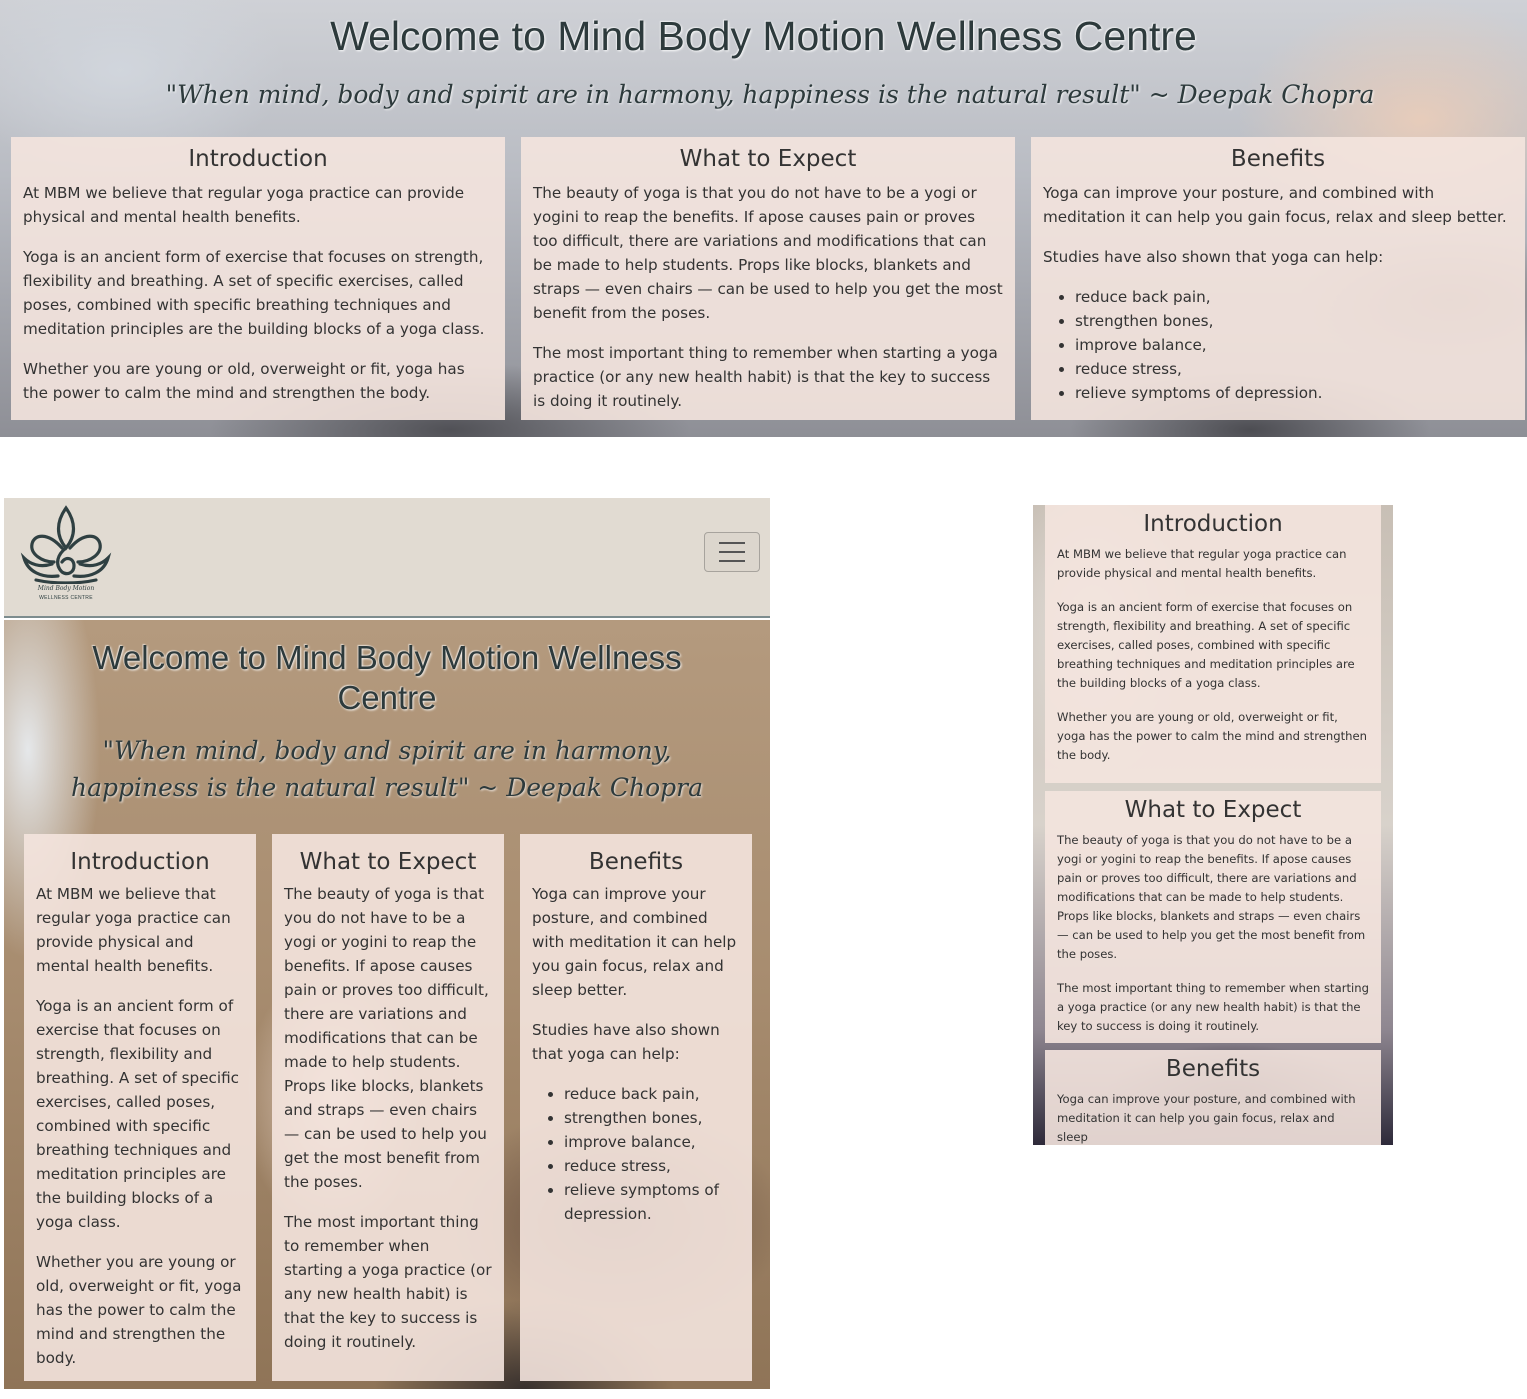 This screenshot has height=1399, width=1527. What do you see at coordinates (387, 558) in the screenshot?
I see `navbar: Mind Body Motion WELLNESS CENTRE` at bounding box center [387, 558].